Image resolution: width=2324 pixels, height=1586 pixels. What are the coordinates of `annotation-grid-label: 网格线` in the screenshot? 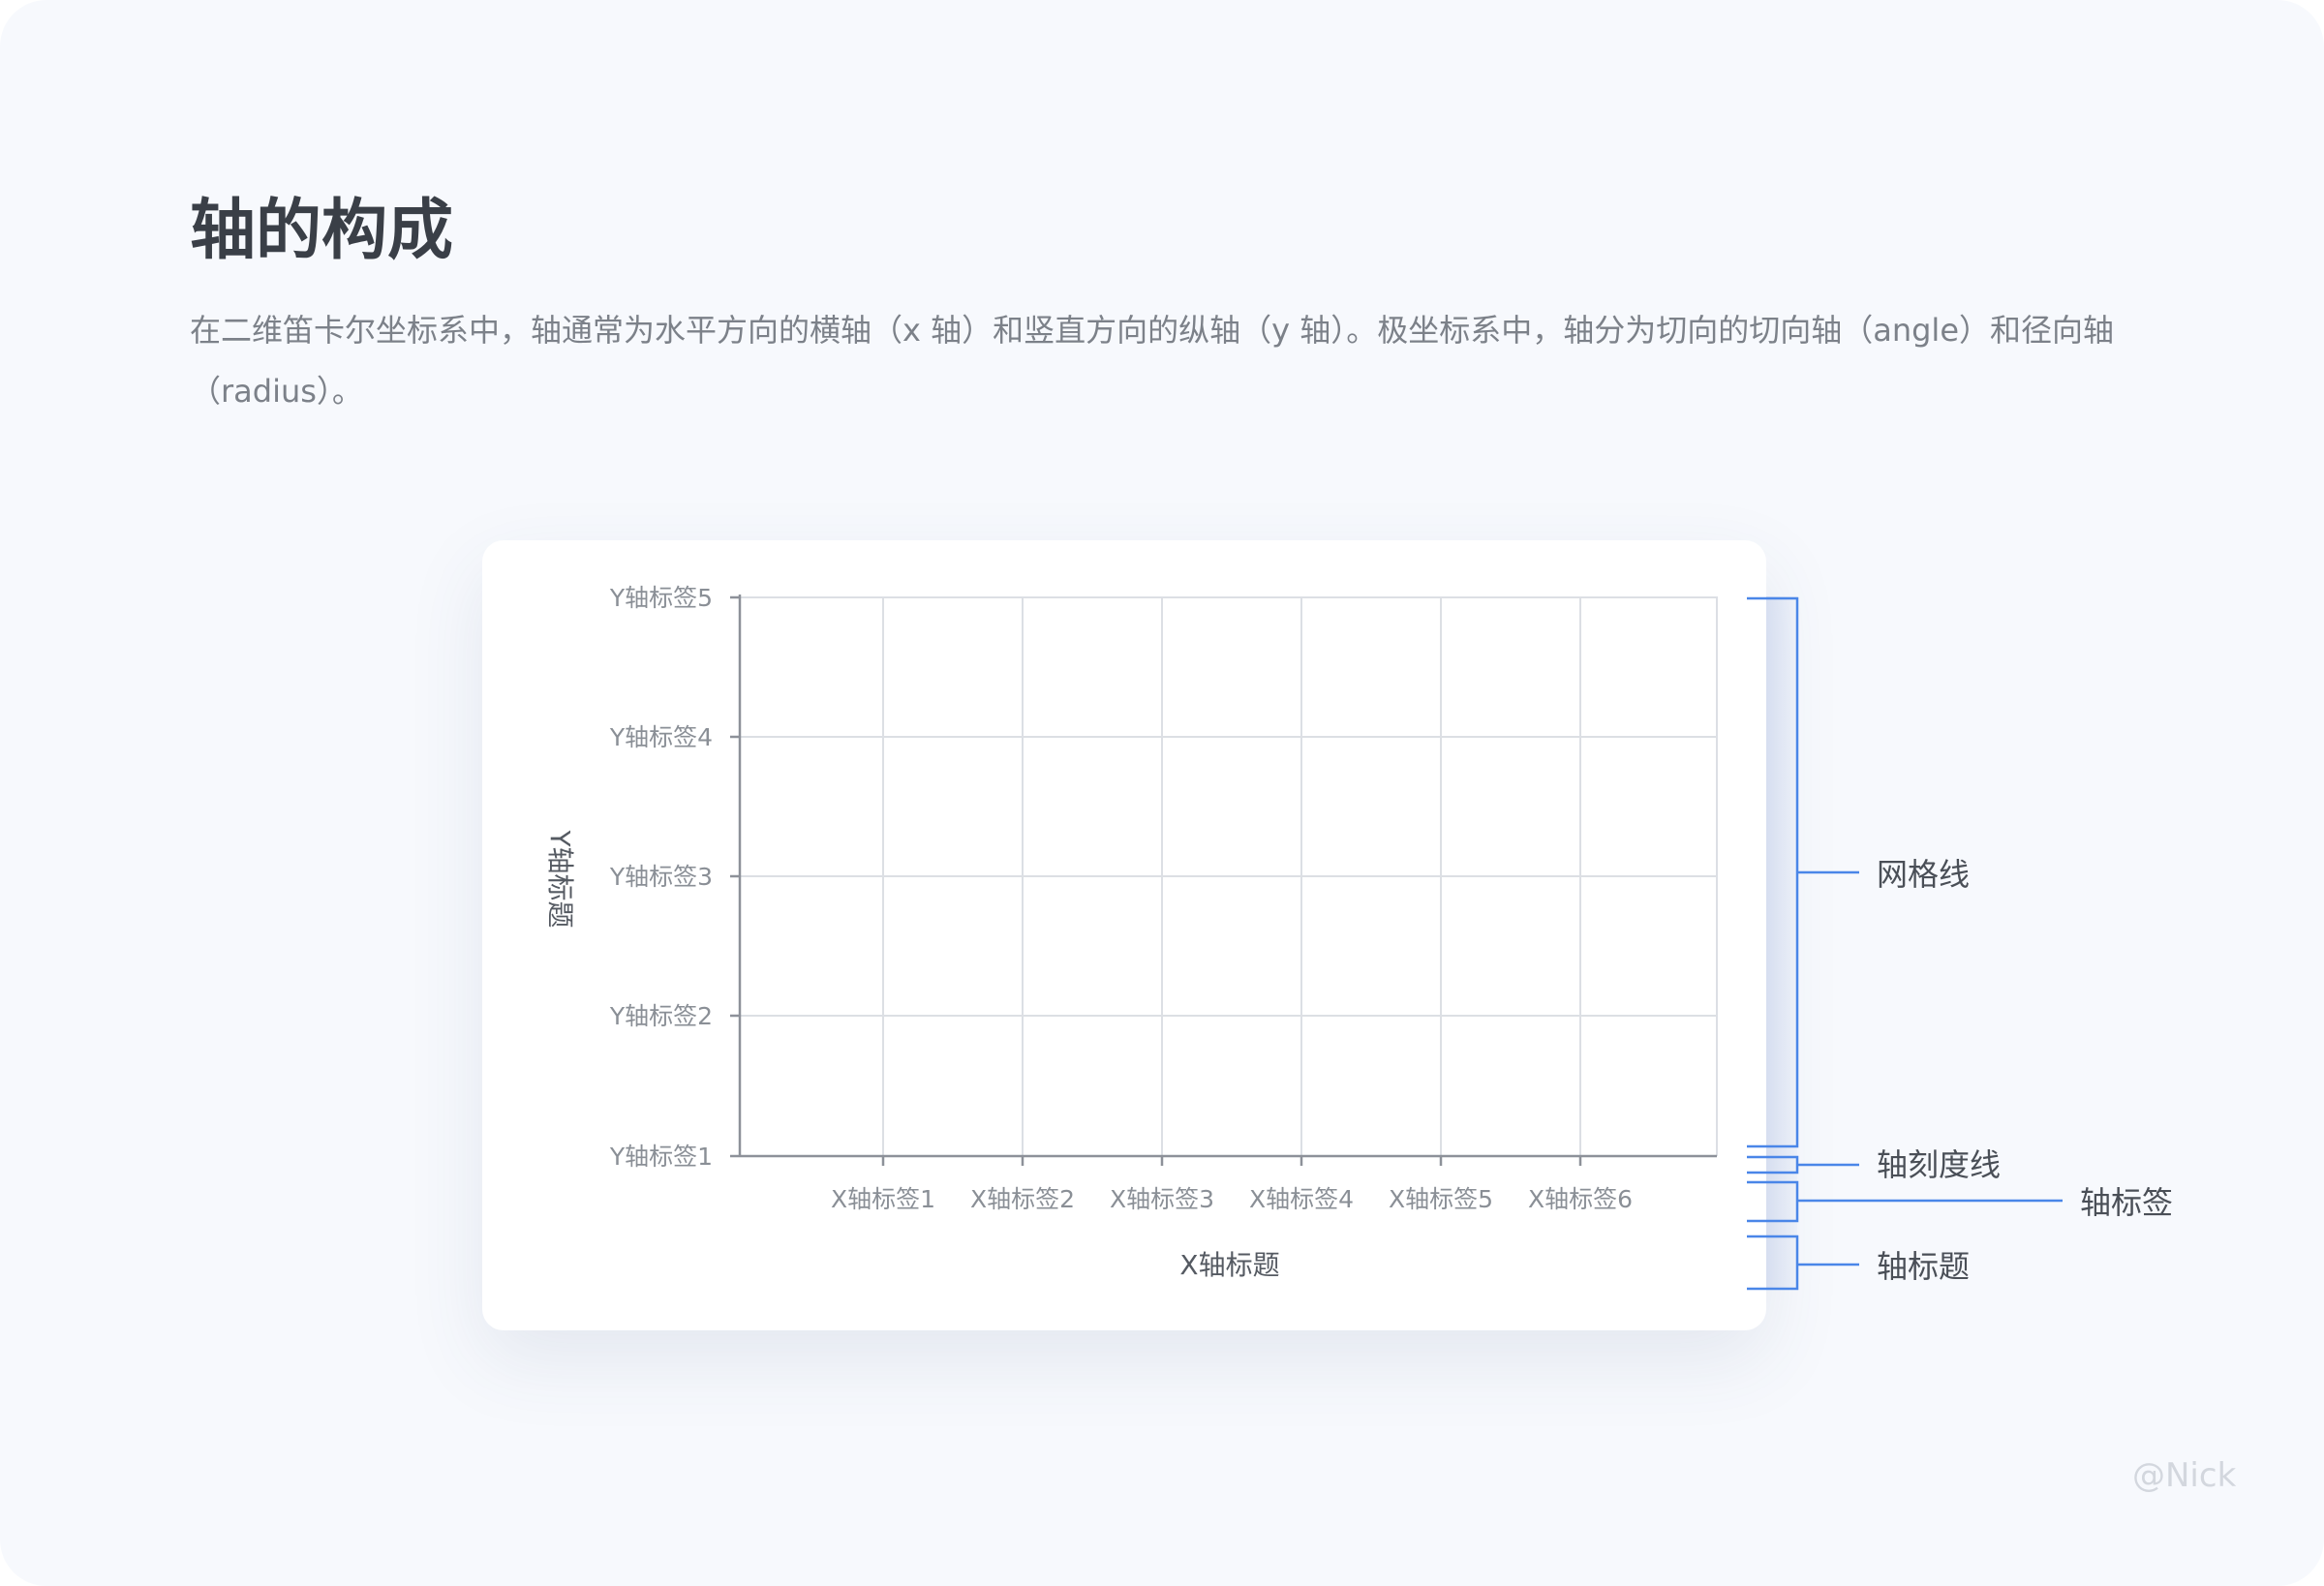 It's located at (1923, 874).